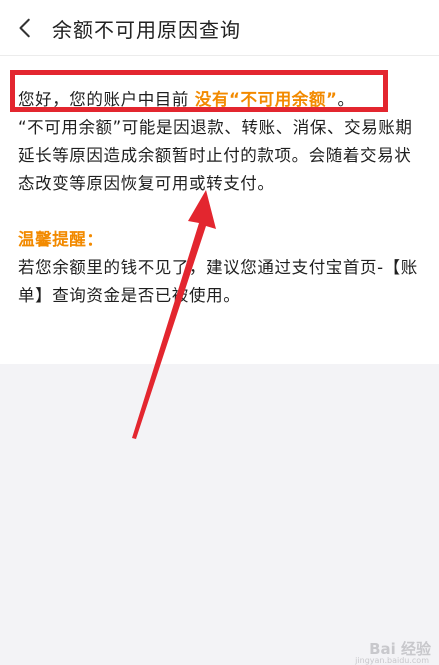  Describe the element at coordinates (392, 660) in the screenshot. I see `watermark-url: jingyan.baidu.com` at that location.